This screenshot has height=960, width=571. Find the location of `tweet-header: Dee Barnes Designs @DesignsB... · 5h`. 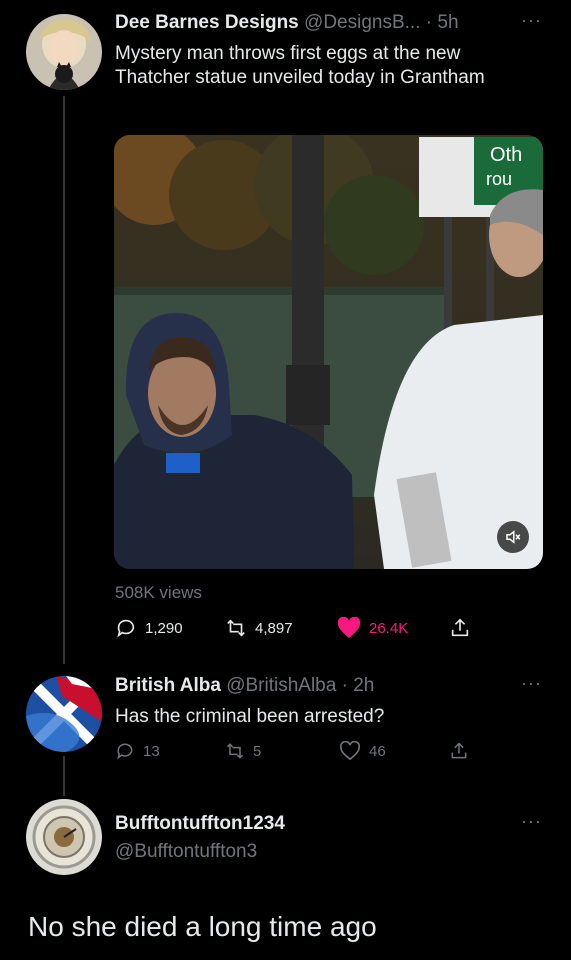

tweet-header: Dee Barnes Designs @DesignsB... · 5h is located at coordinates (287, 23).